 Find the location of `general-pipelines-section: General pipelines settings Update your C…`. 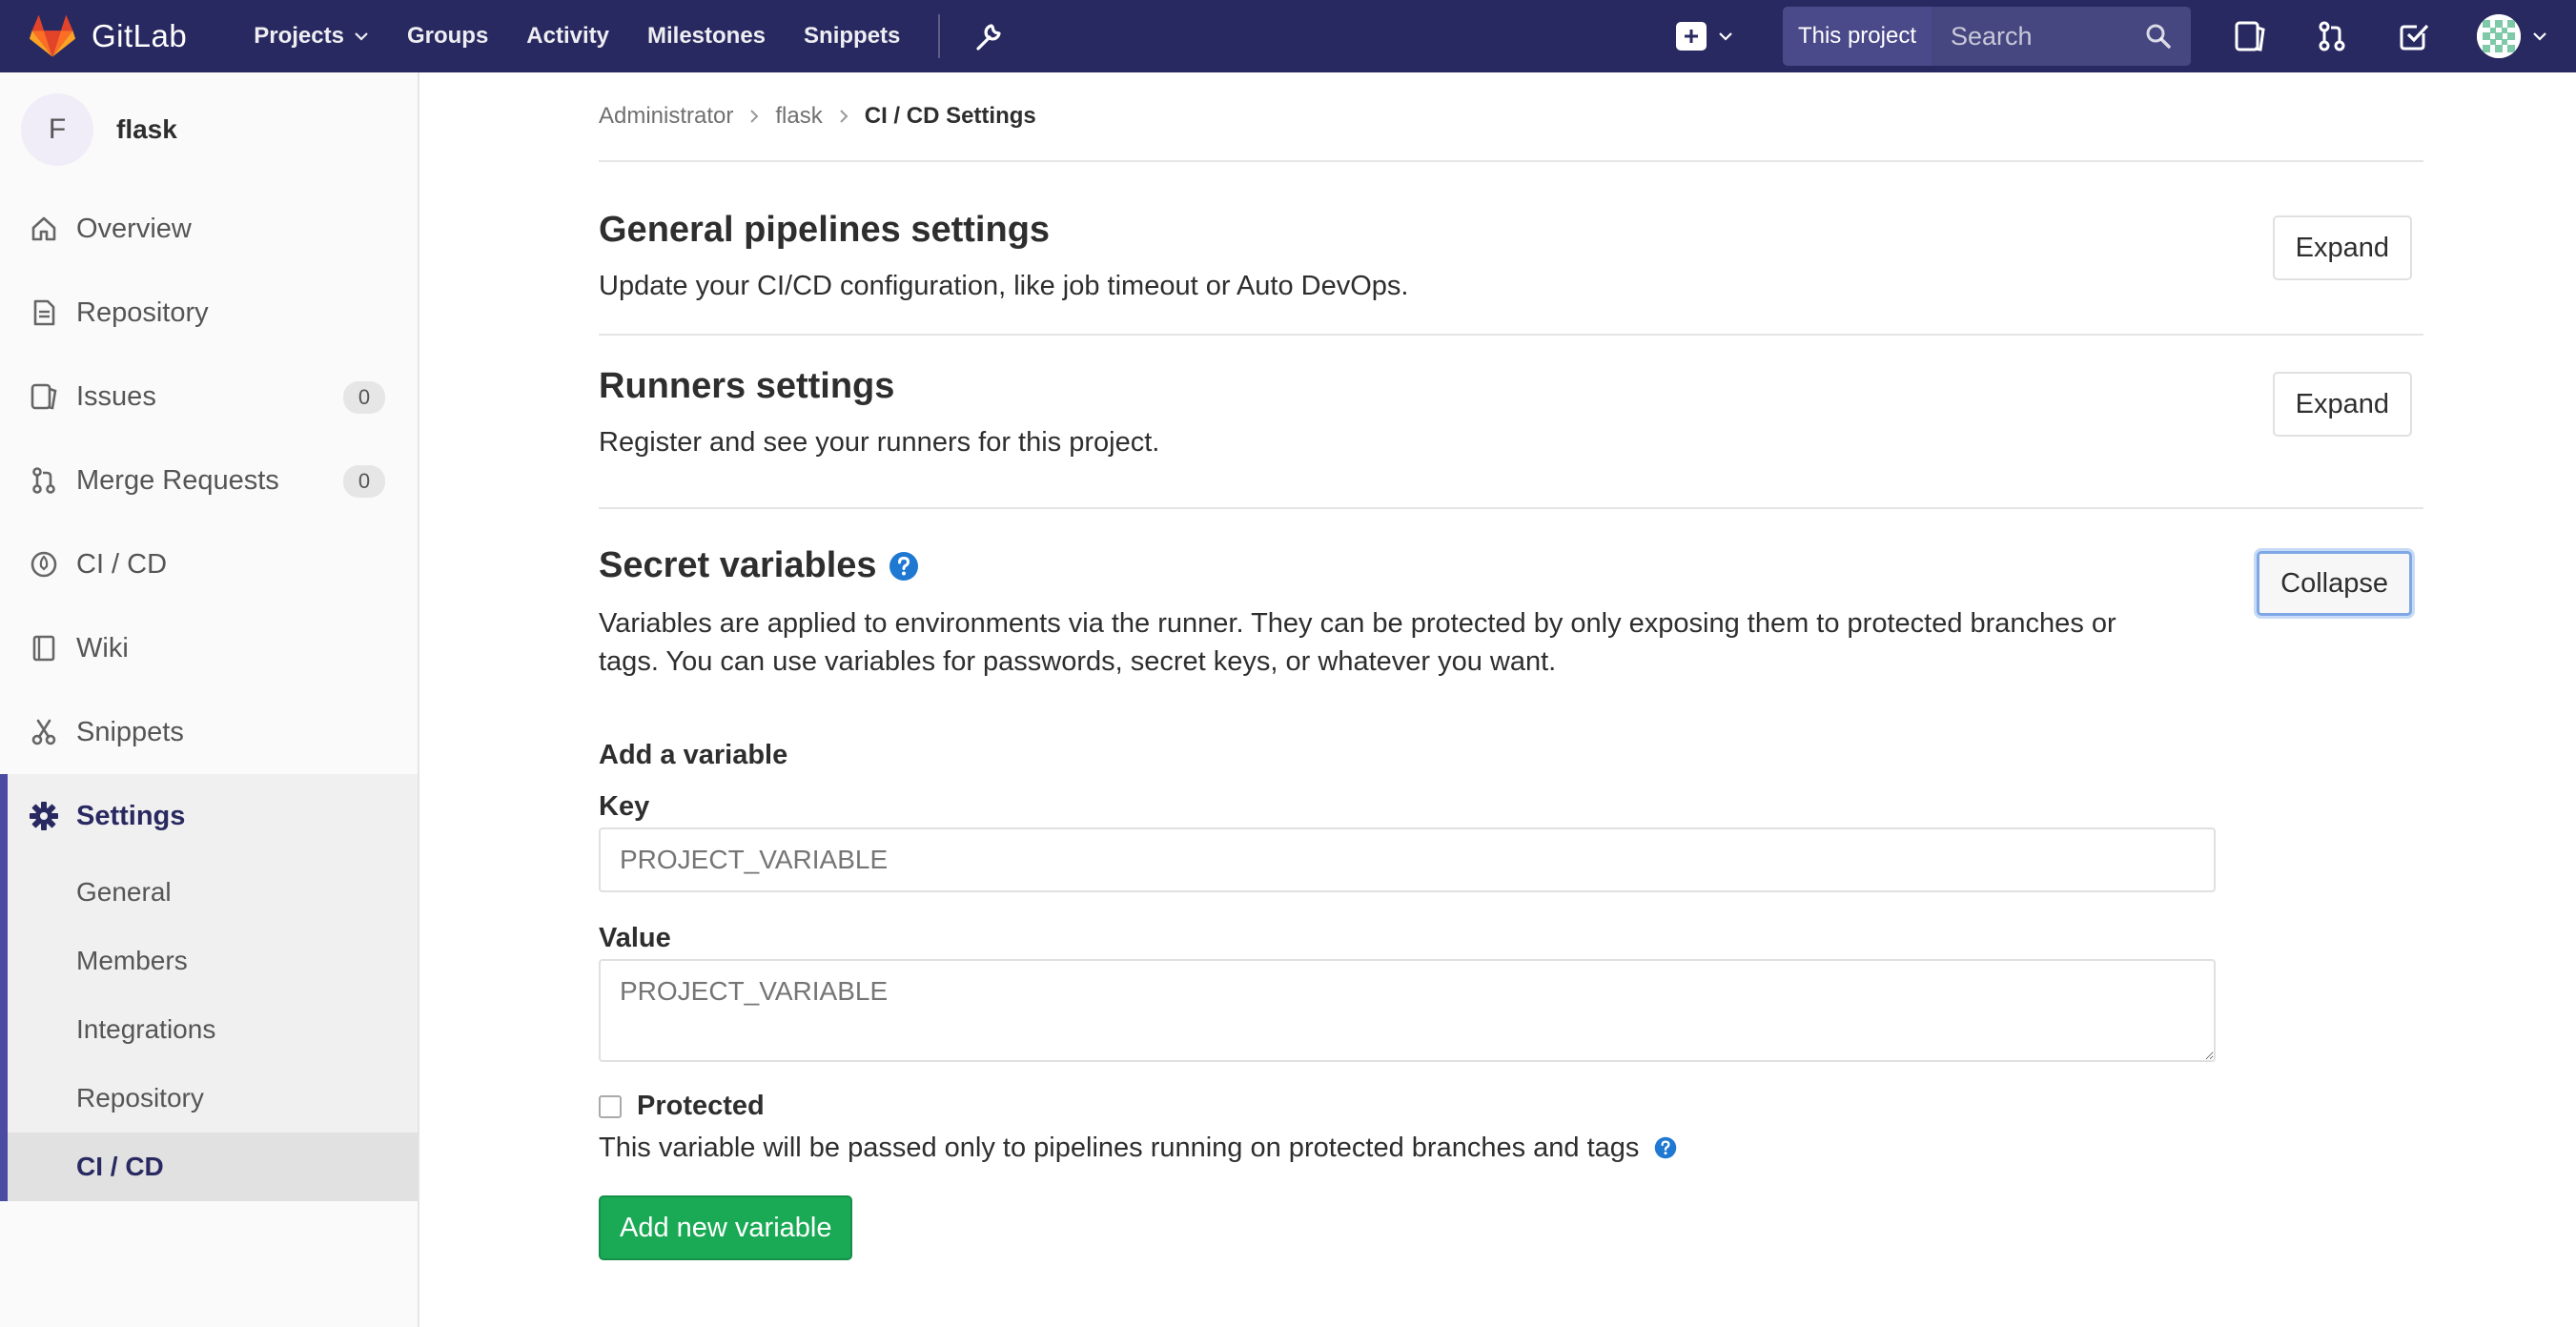

general-pipelines-section: General pipelines settings Update your C… is located at coordinates (1511, 249).